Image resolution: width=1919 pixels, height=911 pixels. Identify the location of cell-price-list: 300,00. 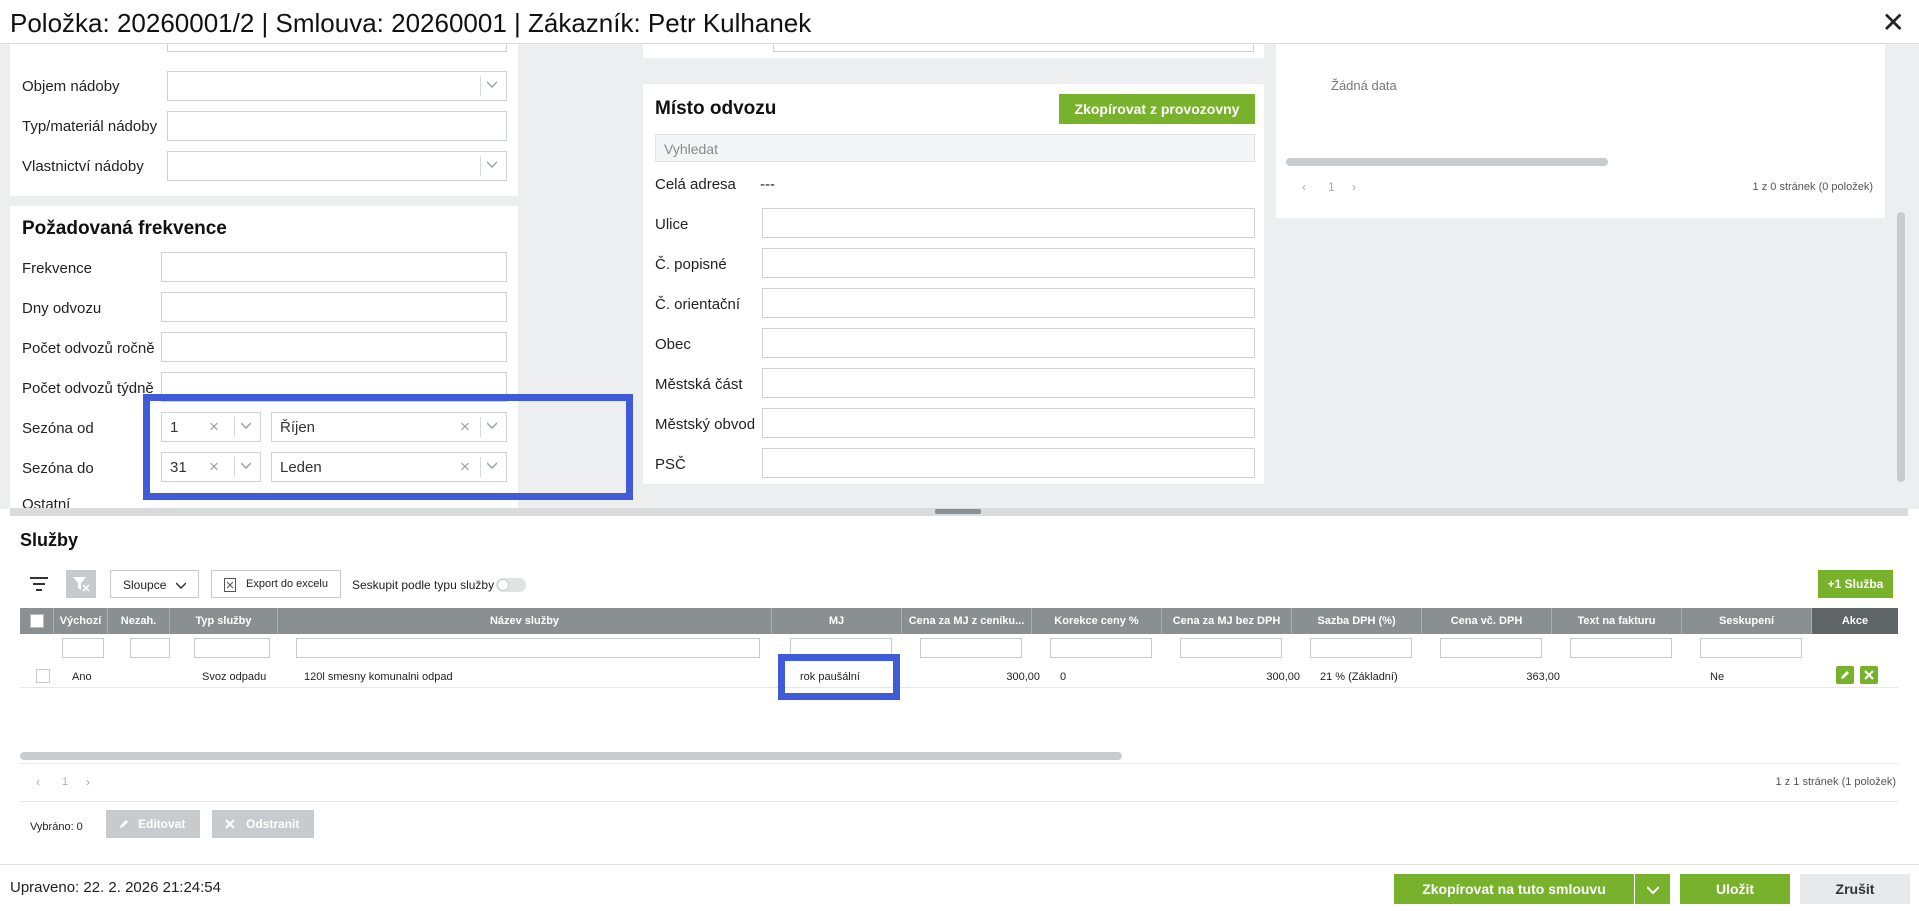
(1023, 677).